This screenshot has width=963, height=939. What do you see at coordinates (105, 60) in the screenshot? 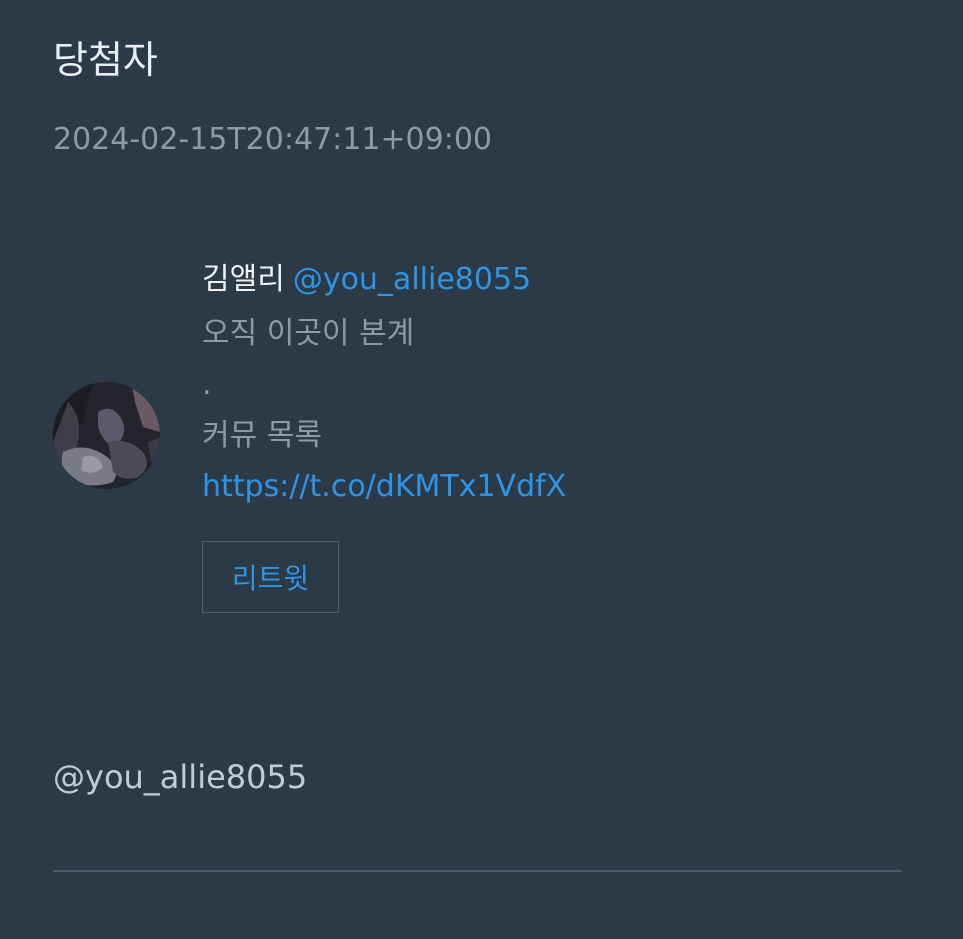
I see `page-title: 당첨자` at bounding box center [105, 60].